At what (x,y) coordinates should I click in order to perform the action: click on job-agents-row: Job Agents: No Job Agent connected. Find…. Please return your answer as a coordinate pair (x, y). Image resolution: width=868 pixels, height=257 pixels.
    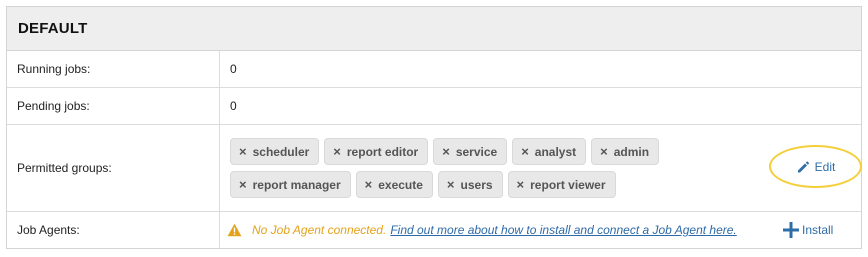
    Looking at the image, I should click on (434, 230).